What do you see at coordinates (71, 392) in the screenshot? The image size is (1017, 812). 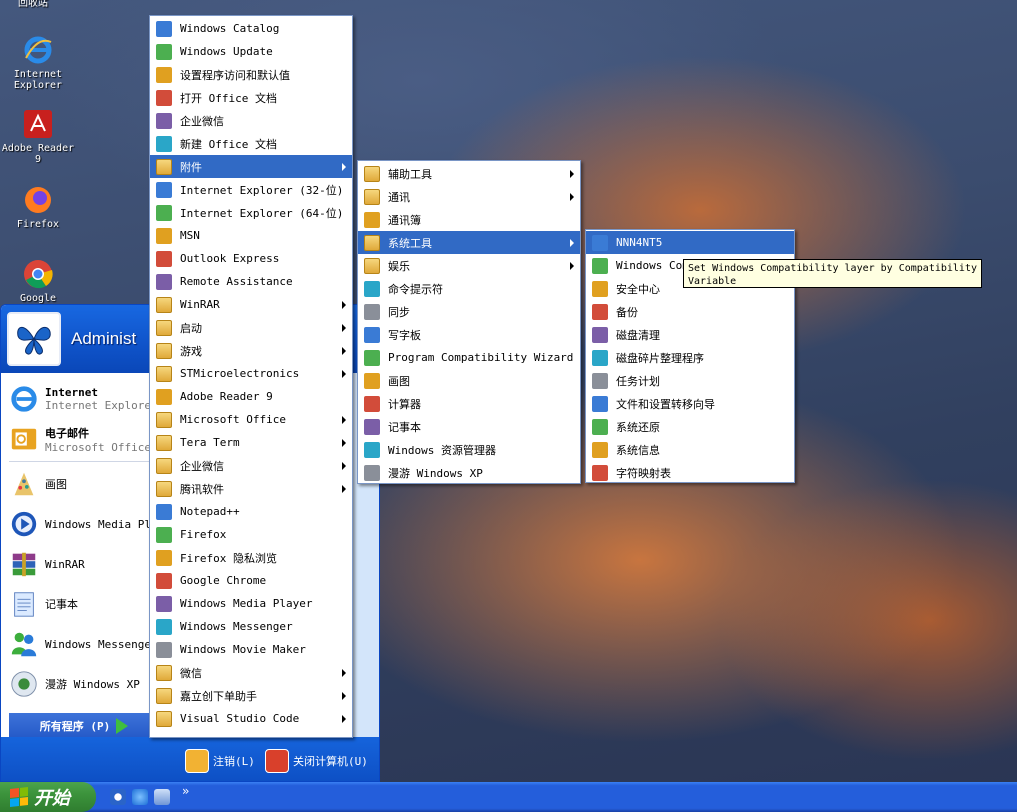 I see `pinned-title: Internet` at bounding box center [71, 392].